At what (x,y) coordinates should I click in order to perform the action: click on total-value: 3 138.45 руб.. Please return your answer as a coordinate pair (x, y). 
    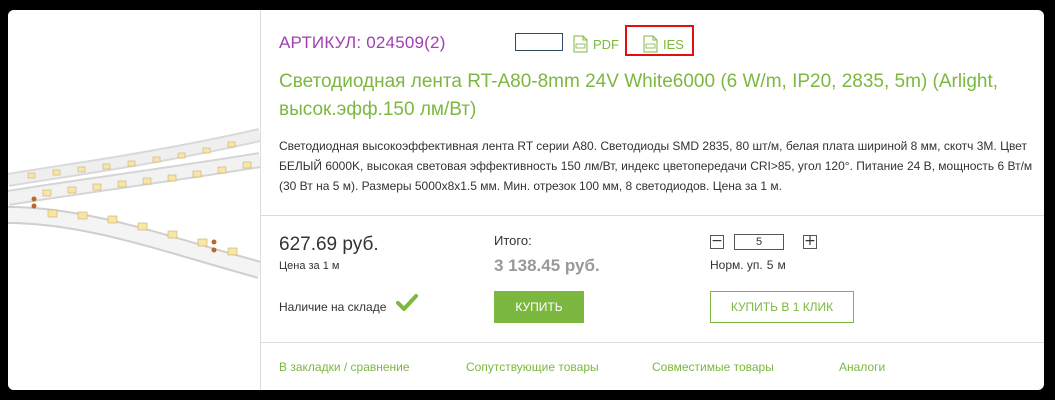
    Looking at the image, I should click on (547, 265).